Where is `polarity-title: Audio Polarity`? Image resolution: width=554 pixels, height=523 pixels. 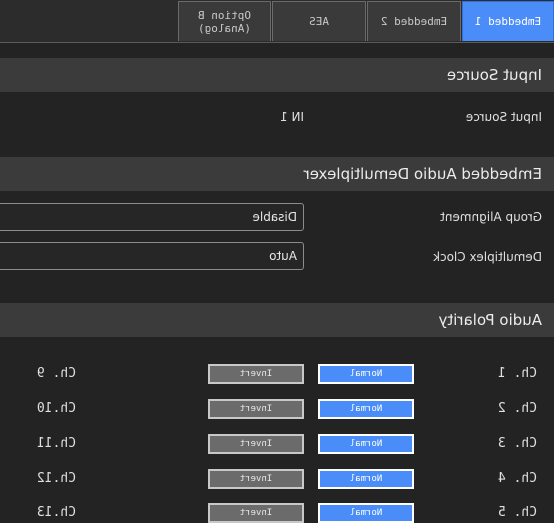
polarity-title: Audio Polarity is located at coordinates (490, 320).